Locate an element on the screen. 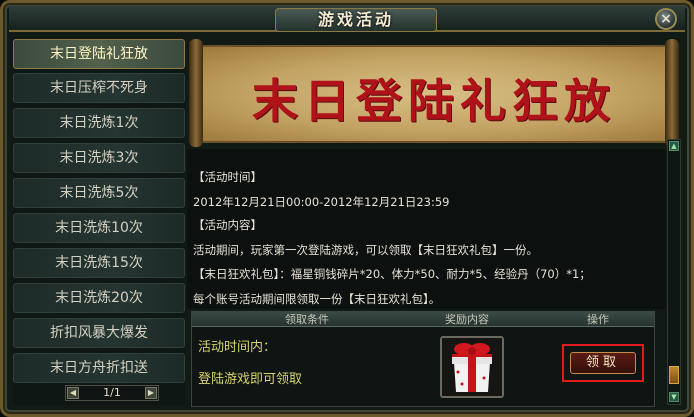  sidebar-item-refine-3: 末日洗炼3次 is located at coordinates (99, 158).